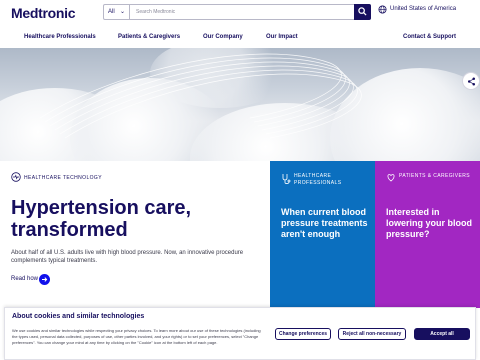 This screenshot has height=360, width=480. I want to click on search-button, so click(362, 12).